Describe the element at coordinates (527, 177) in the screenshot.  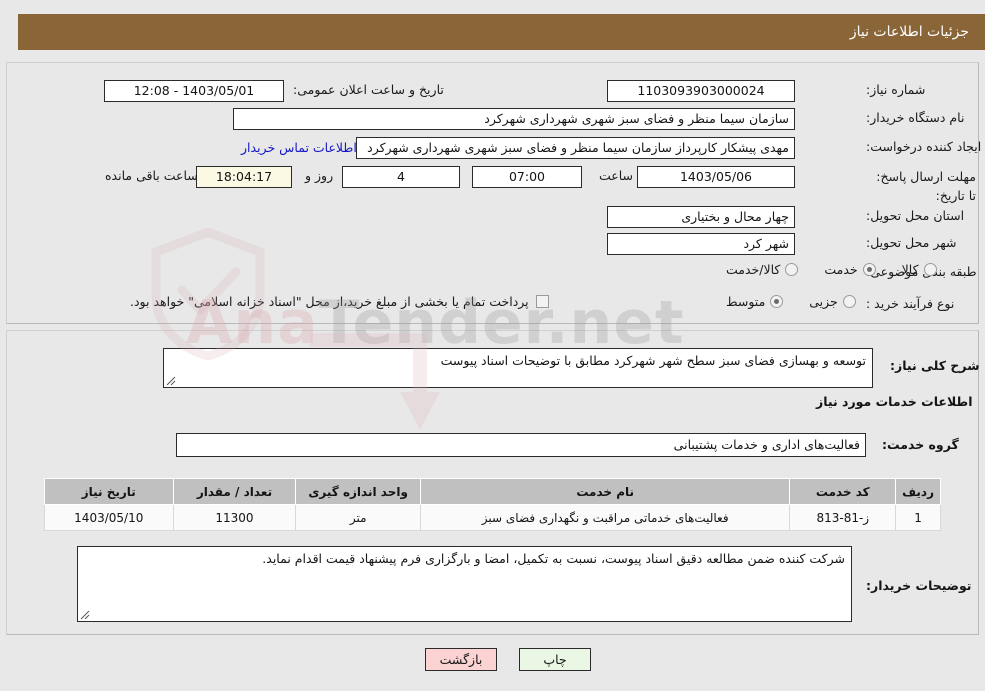
I see `deadline-hour-value: 07:00` at that location.